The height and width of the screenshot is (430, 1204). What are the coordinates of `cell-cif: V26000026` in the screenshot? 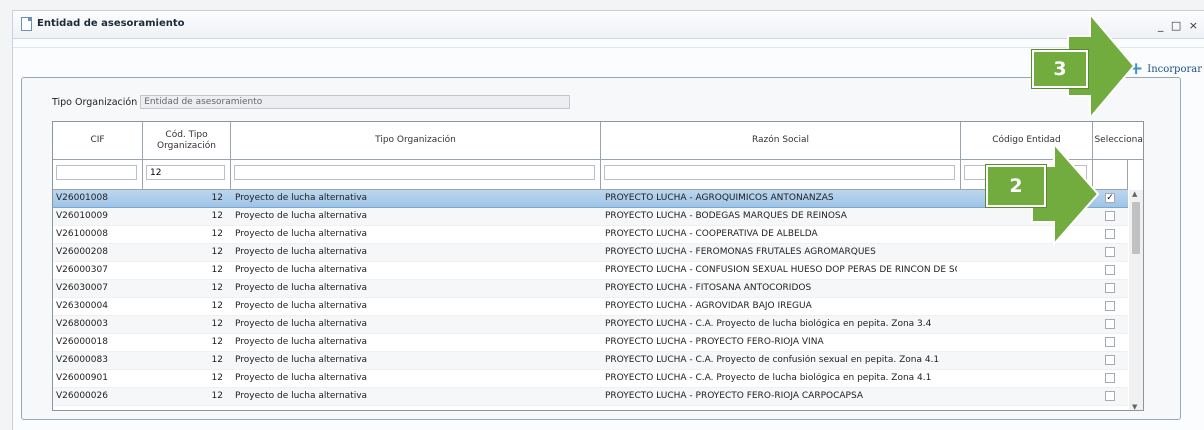 It's located at (82, 396).